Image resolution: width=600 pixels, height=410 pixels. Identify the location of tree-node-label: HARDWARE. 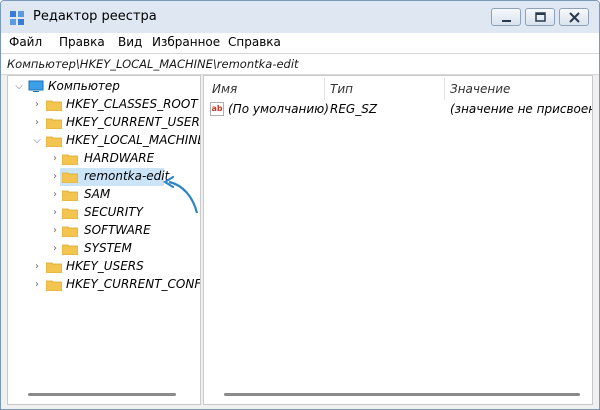
(119, 158).